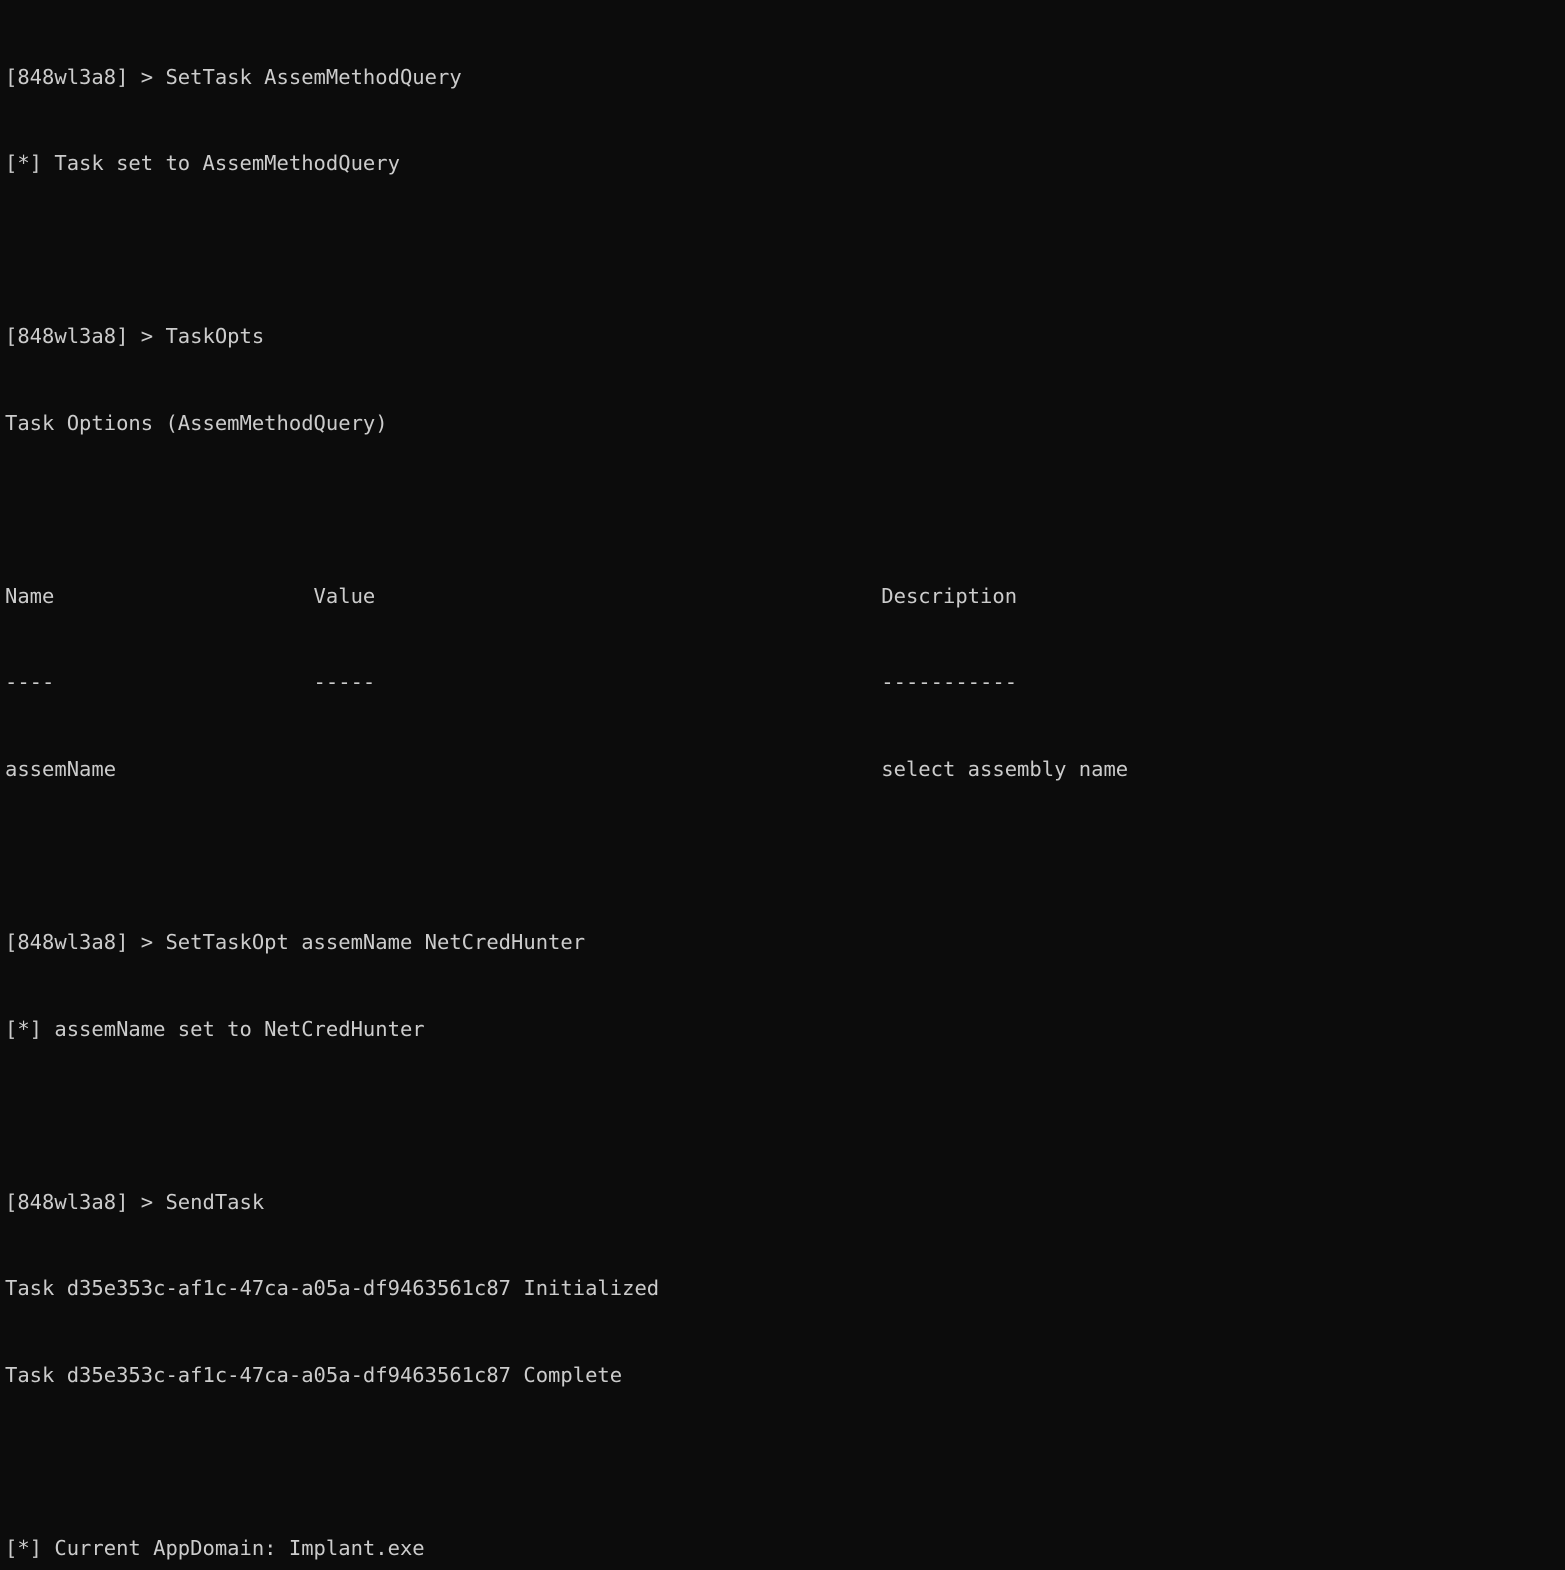  I want to click on terminal-line: [*] Current AppDomain: Implant.exe, so click(215, 1547).